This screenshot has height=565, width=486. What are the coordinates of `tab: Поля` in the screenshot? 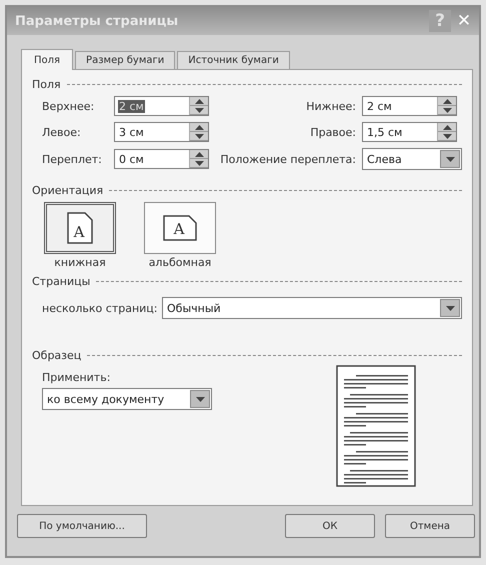 It's located at (47, 59).